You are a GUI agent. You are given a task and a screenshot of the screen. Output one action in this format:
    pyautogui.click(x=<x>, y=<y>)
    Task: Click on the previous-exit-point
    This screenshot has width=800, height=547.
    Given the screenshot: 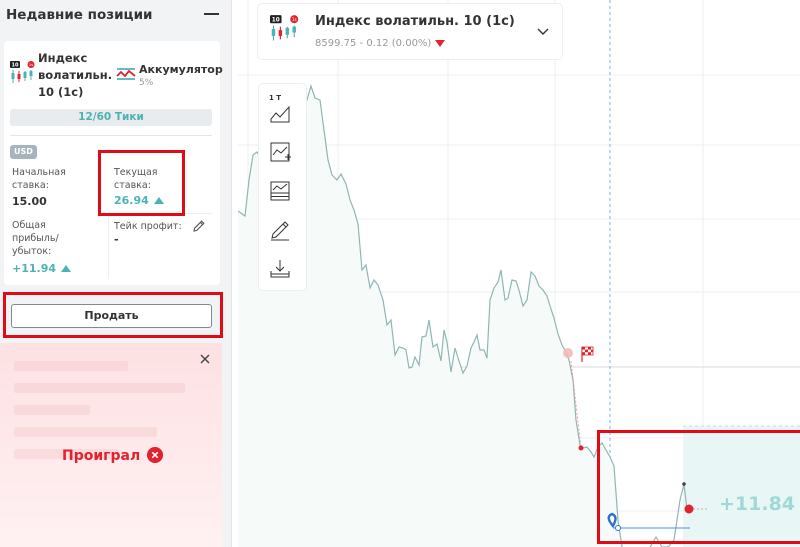 What is the action you would take?
    pyautogui.click(x=581, y=448)
    